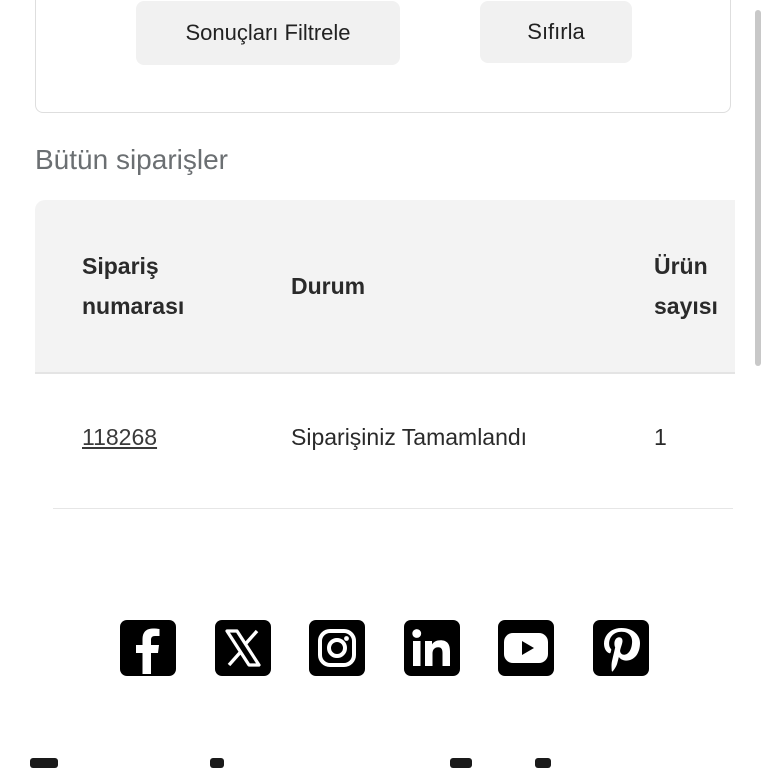  Describe the element at coordinates (131, 159) in the screenshot. I see `orders-section-title: Bütün siparişler` at that location.